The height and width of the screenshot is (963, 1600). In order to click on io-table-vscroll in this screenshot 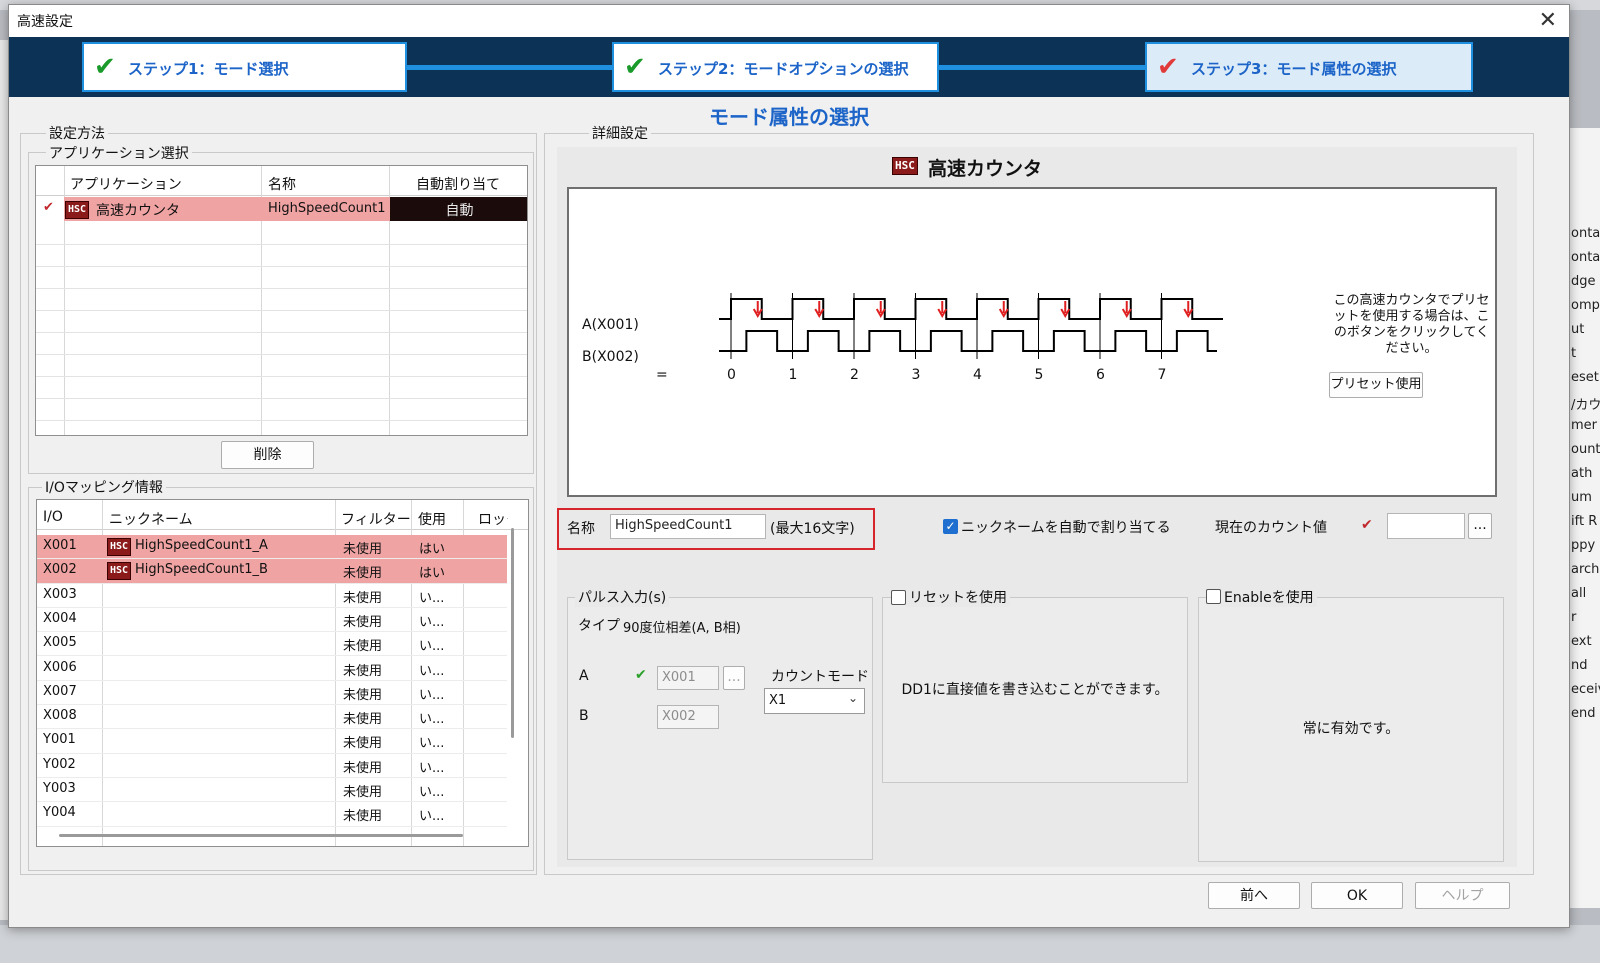, I will do `click(512, 633)`.